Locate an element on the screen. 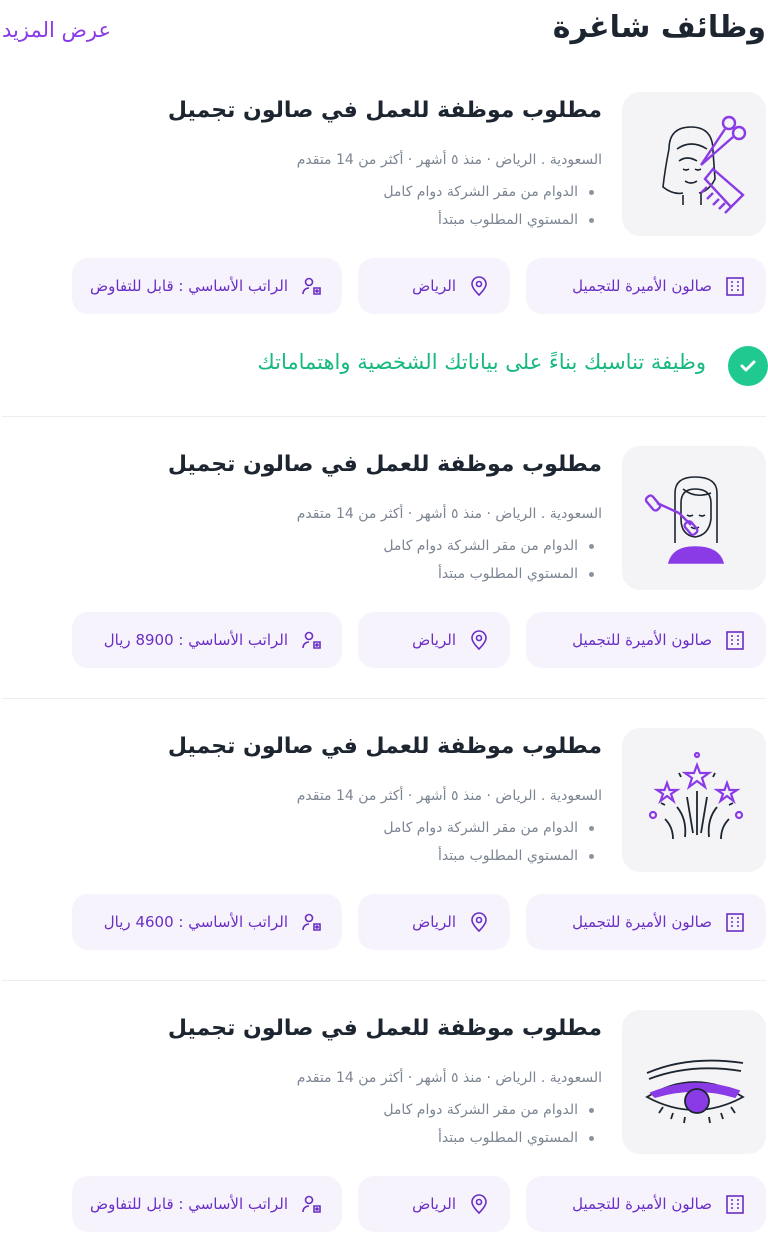 The image size is (768, 1234). salary: الراتب الأساسي : 8900 ريال is located at coordinates (195, 640).